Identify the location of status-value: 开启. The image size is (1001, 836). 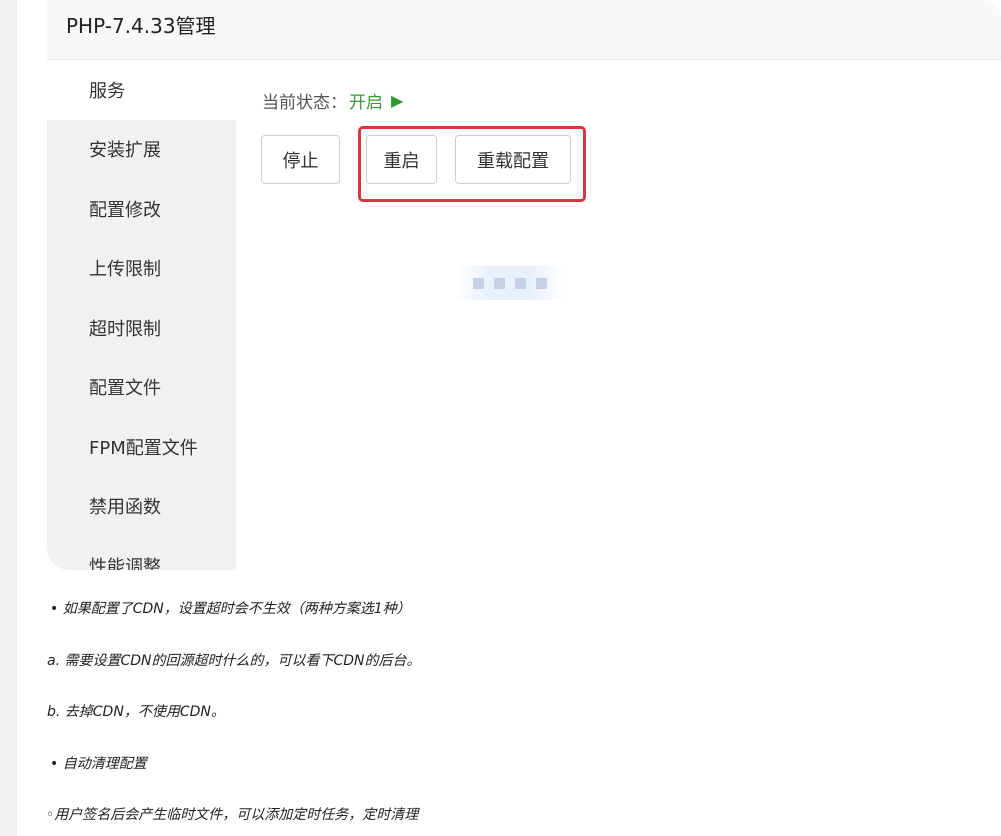
(366, 103).